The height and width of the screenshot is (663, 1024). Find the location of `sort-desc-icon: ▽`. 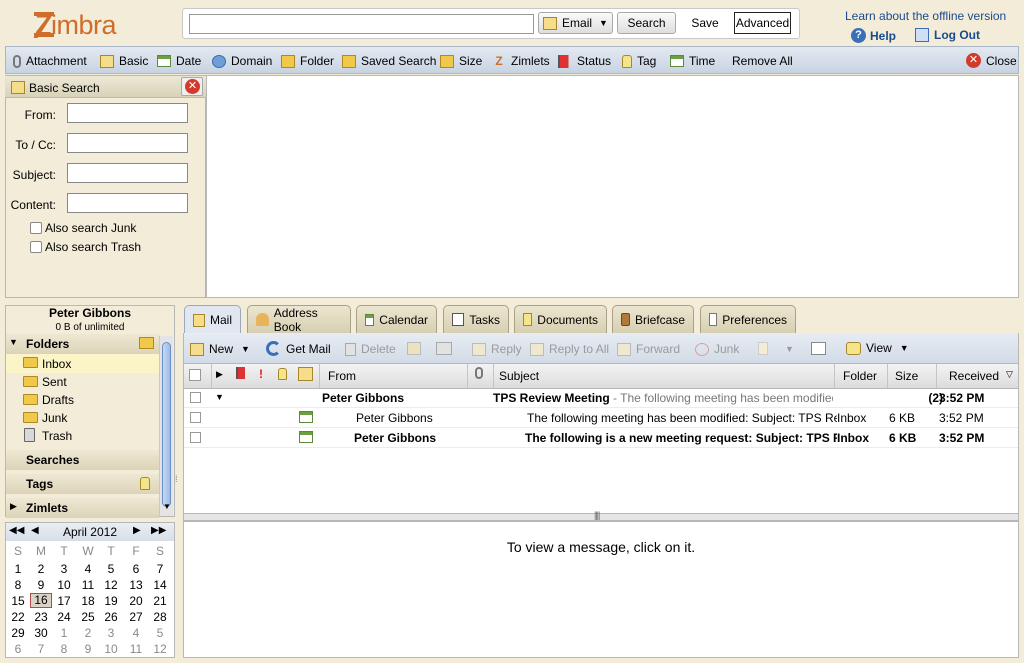

sort-desc-icon: ▽ is located at coordinates (1009, 374).